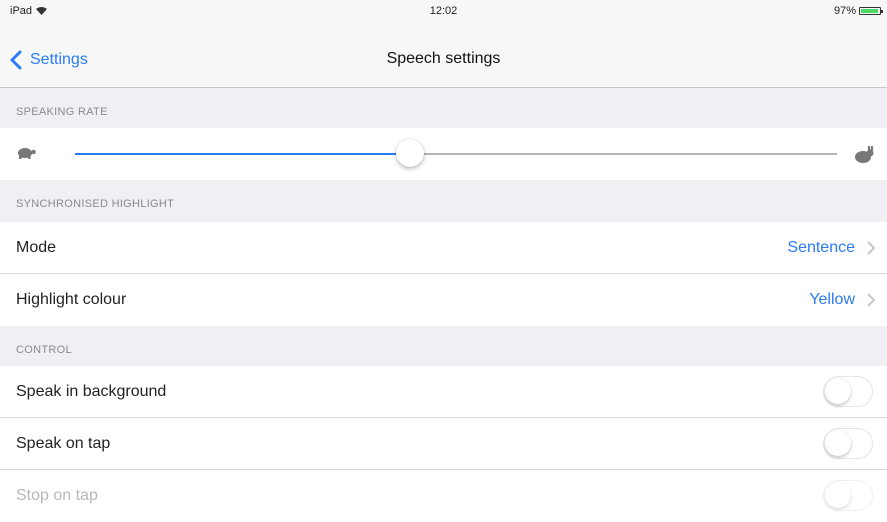 This screenshot has height=522, width=887. Describe the element at coordinates (844, 11) in the screenshot. I see `battery-percent: 97%` at that location.